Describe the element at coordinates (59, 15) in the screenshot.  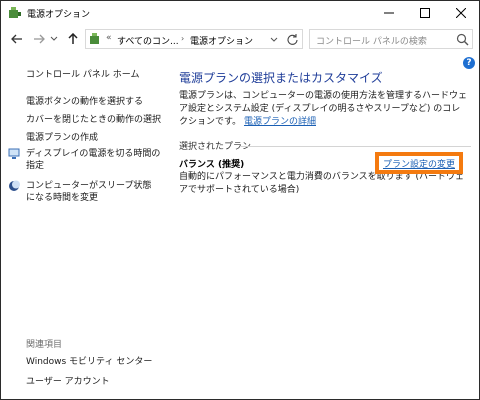
I see `window-title: 電源オプション` at that location.